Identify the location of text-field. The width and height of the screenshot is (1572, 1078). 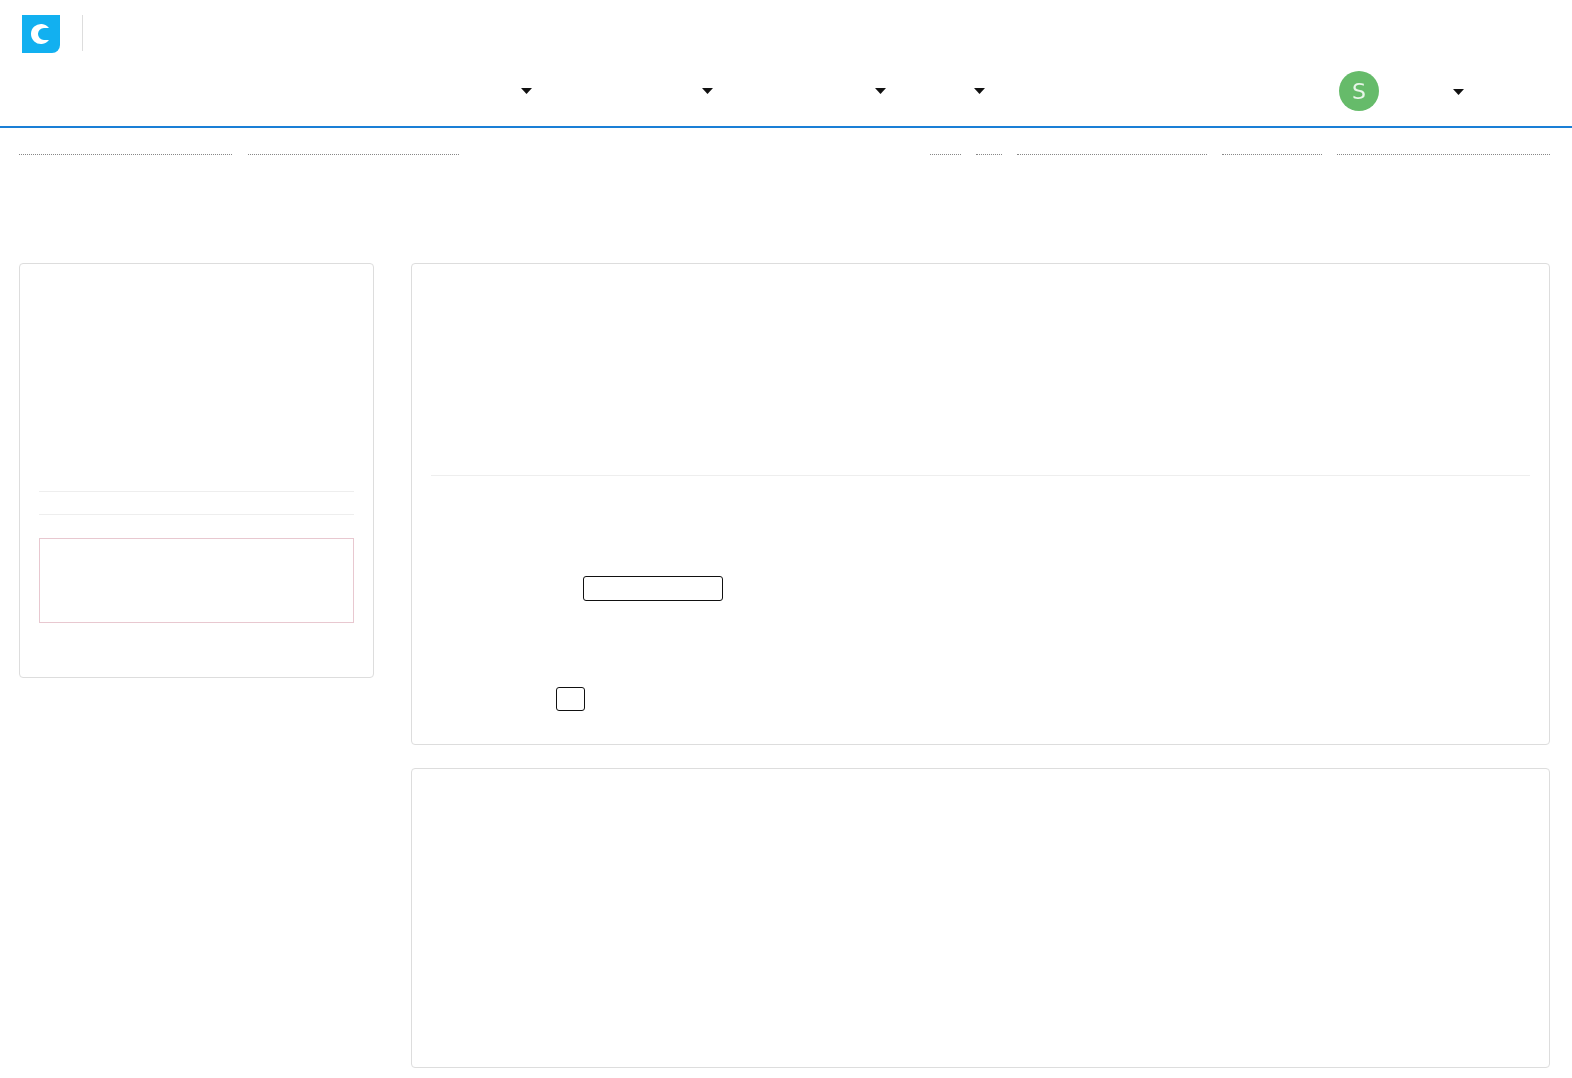
(653, 588).